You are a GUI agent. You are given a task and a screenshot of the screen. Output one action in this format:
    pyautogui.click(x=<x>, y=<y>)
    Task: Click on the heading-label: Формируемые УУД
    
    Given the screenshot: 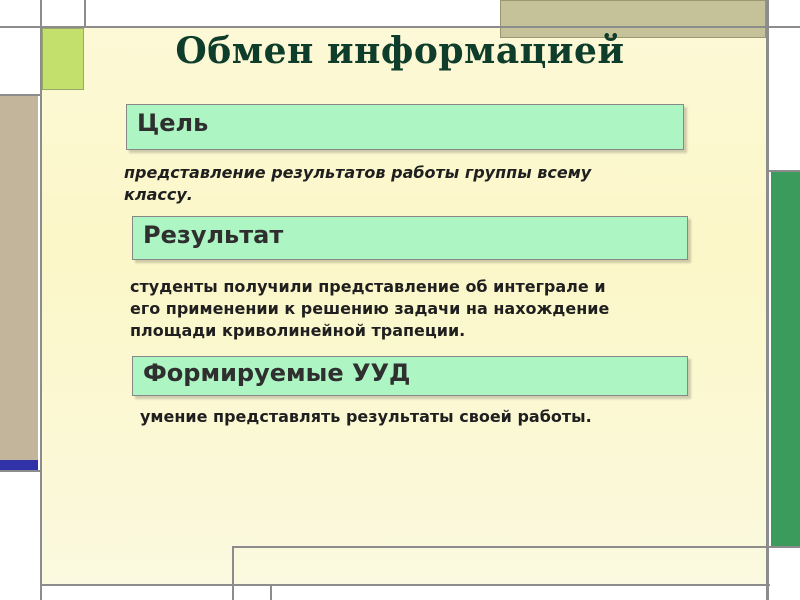 What is the action you would take?
    pyautogui.click(x=277, y=373)
    